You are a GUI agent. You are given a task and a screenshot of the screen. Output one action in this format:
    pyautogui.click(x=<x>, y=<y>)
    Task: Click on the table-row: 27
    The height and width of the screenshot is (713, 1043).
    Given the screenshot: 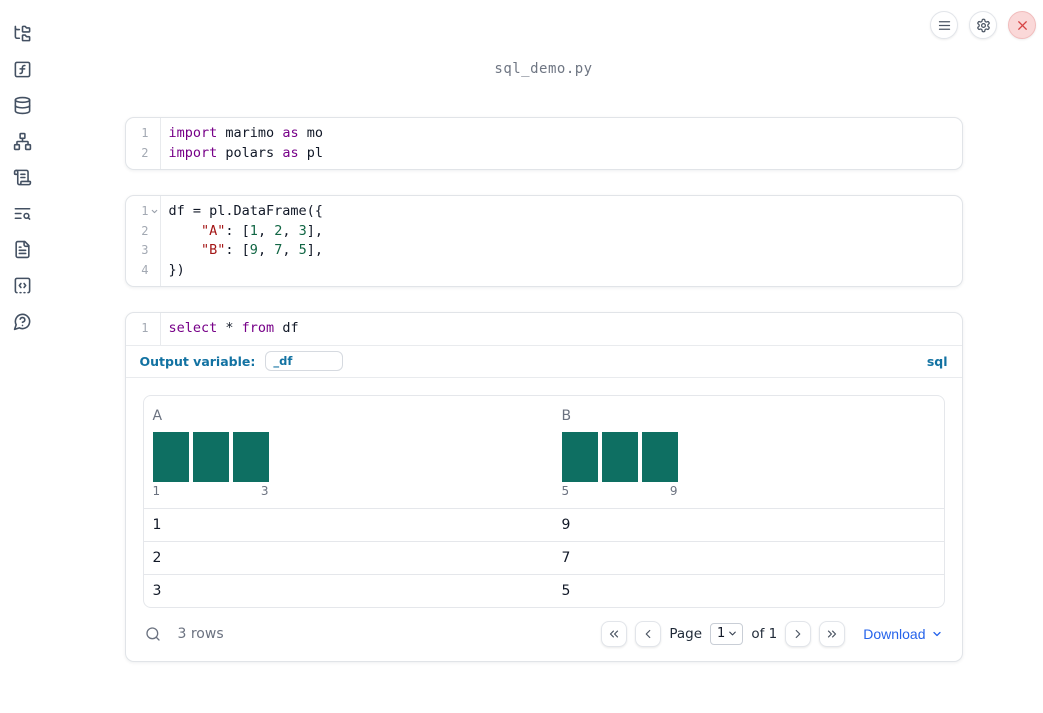 What is the action you would take?
    pyautogui.click(x=543, y=557)
    